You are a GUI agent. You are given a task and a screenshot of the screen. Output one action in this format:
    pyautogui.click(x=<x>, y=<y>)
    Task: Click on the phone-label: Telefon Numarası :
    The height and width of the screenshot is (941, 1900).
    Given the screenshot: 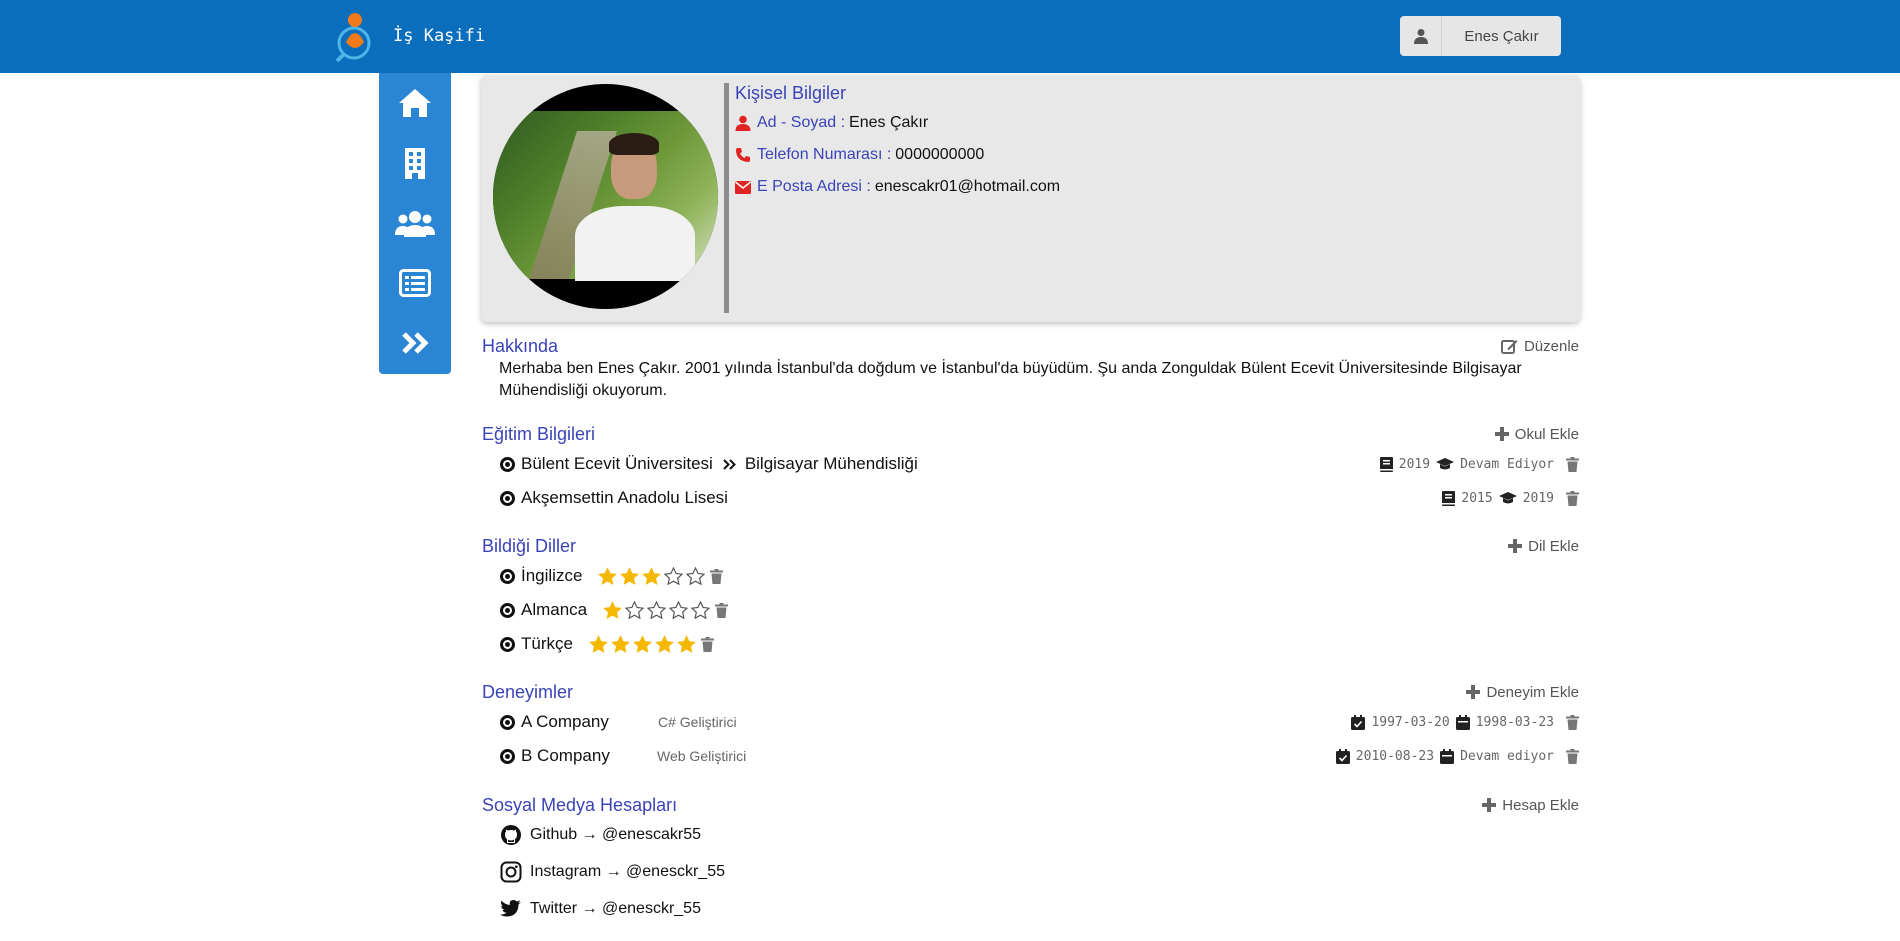 What is the action you would take?
    pyautogui.click(x=824, y=154)
    